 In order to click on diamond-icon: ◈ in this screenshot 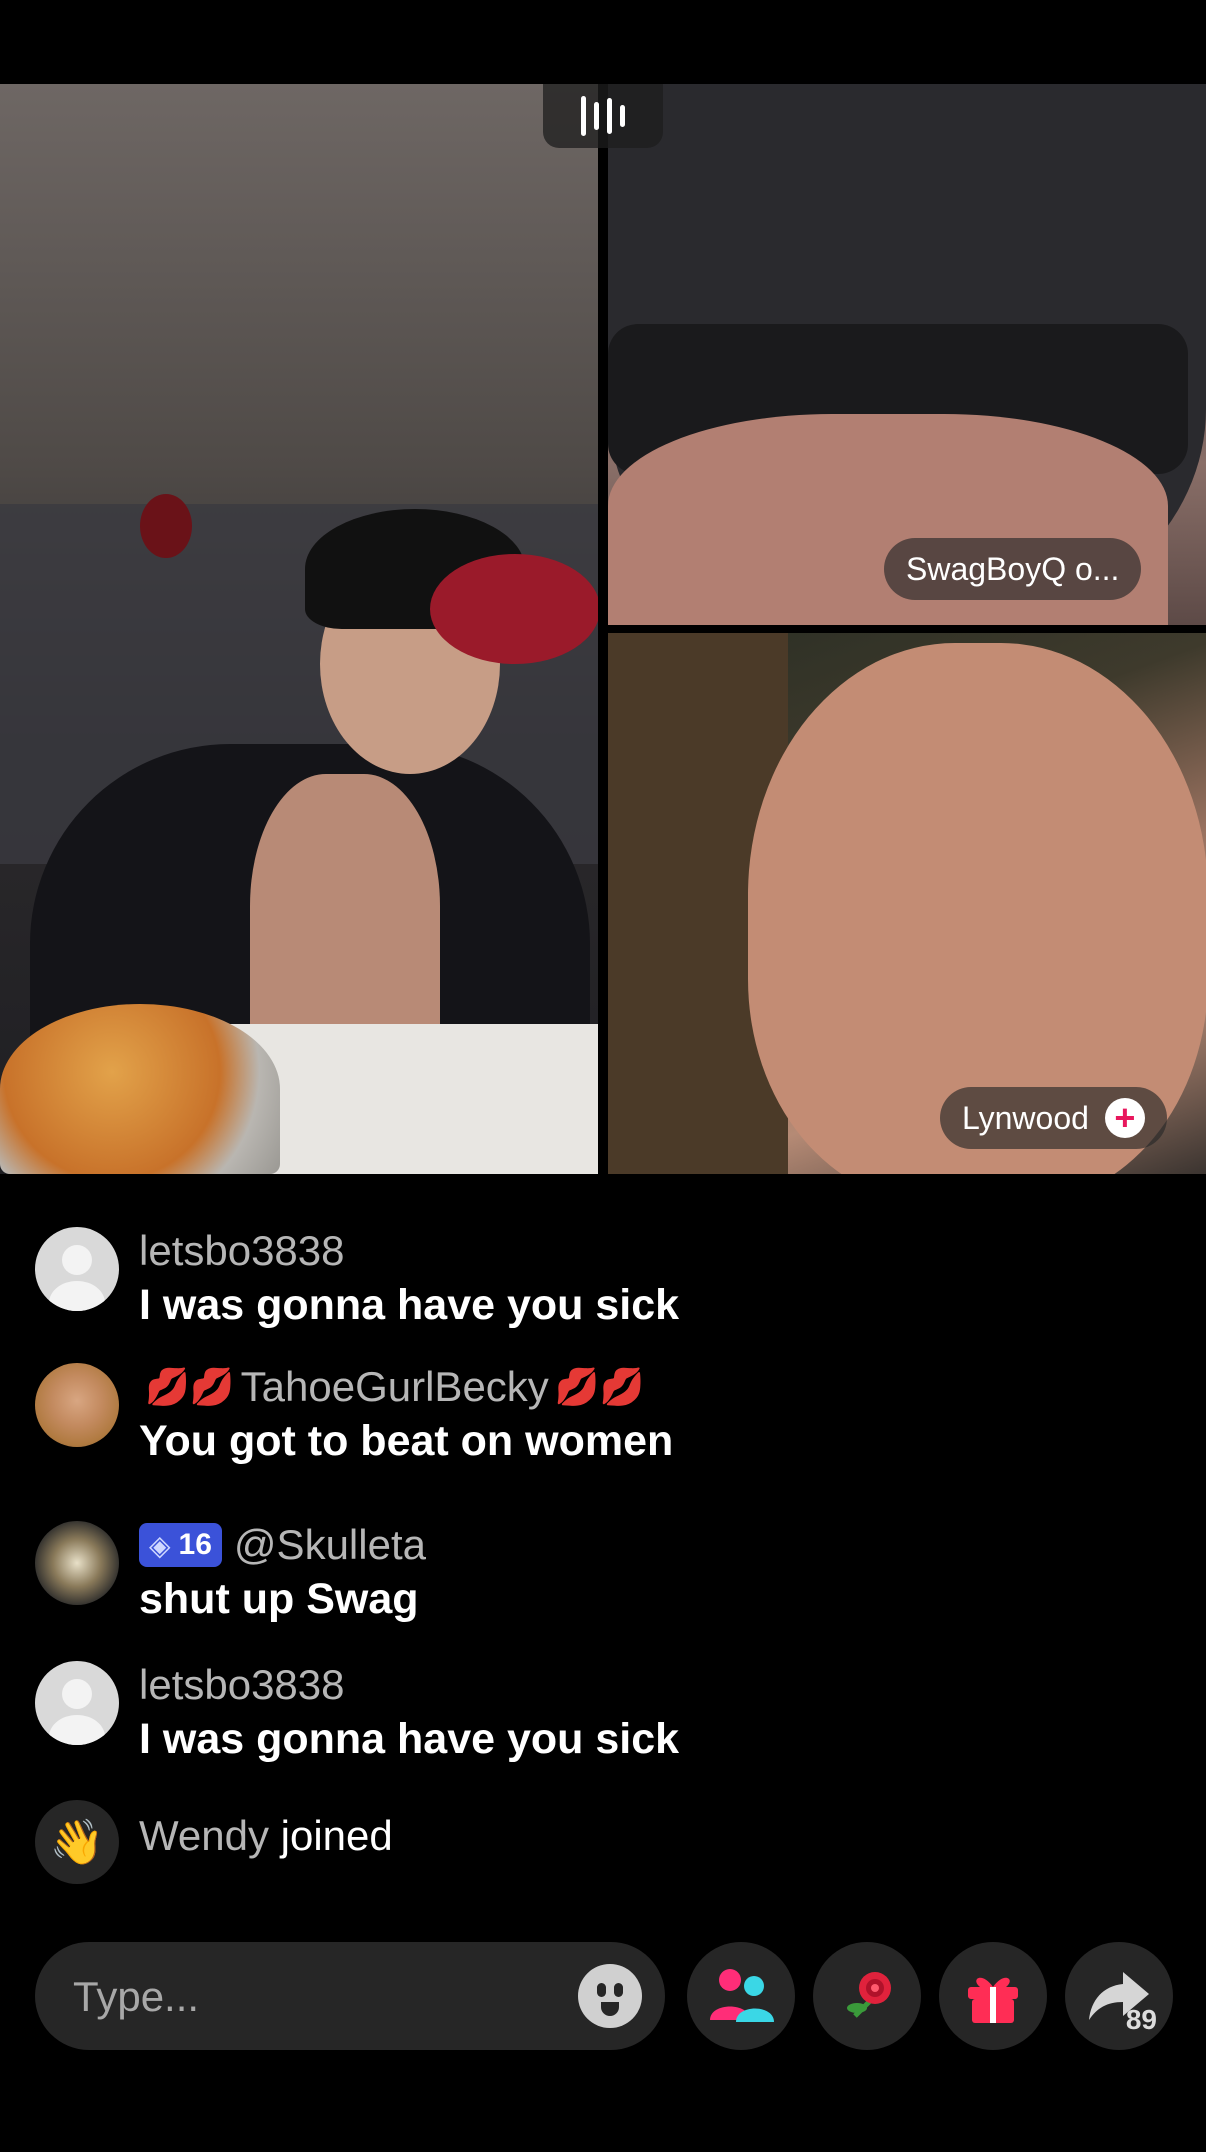, I will do `click(160, 1545)`.